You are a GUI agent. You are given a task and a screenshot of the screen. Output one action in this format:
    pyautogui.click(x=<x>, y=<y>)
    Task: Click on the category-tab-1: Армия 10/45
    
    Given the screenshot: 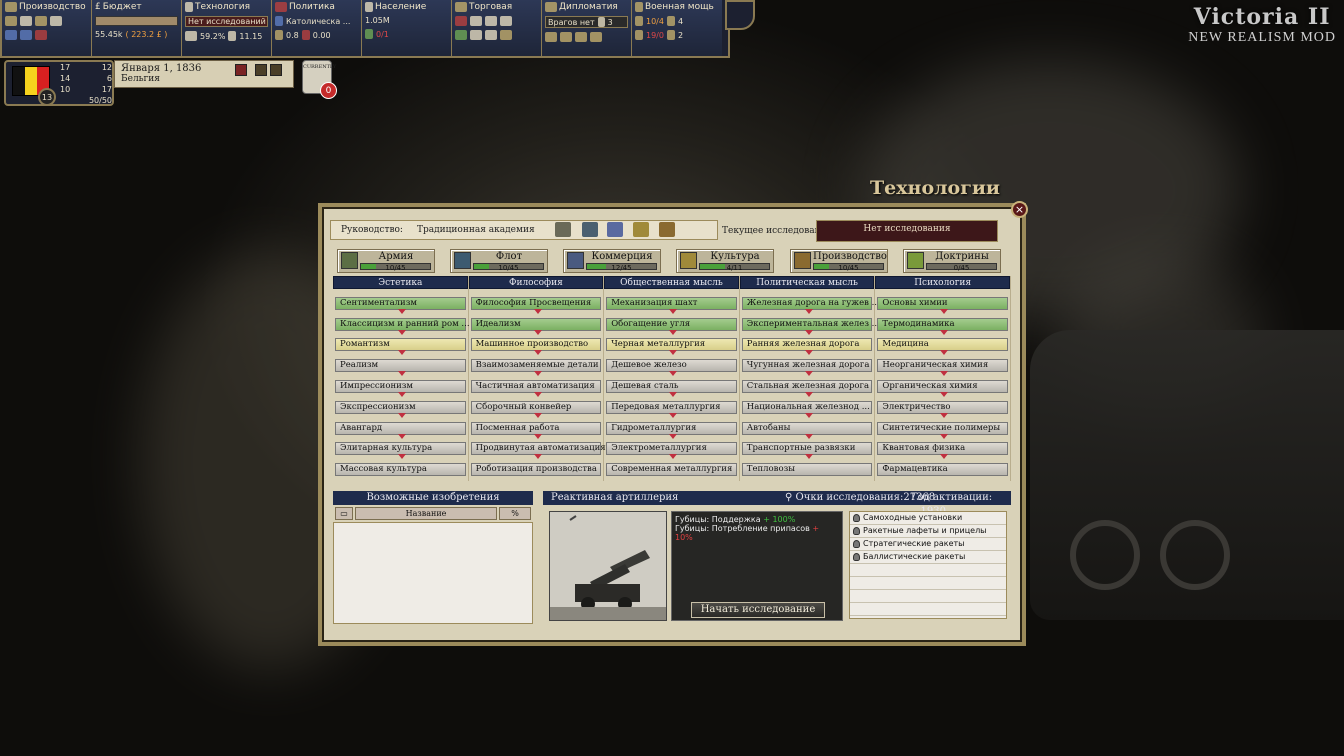 What is the action you would take?
    pyautogui.click(x=386, y=261)
    